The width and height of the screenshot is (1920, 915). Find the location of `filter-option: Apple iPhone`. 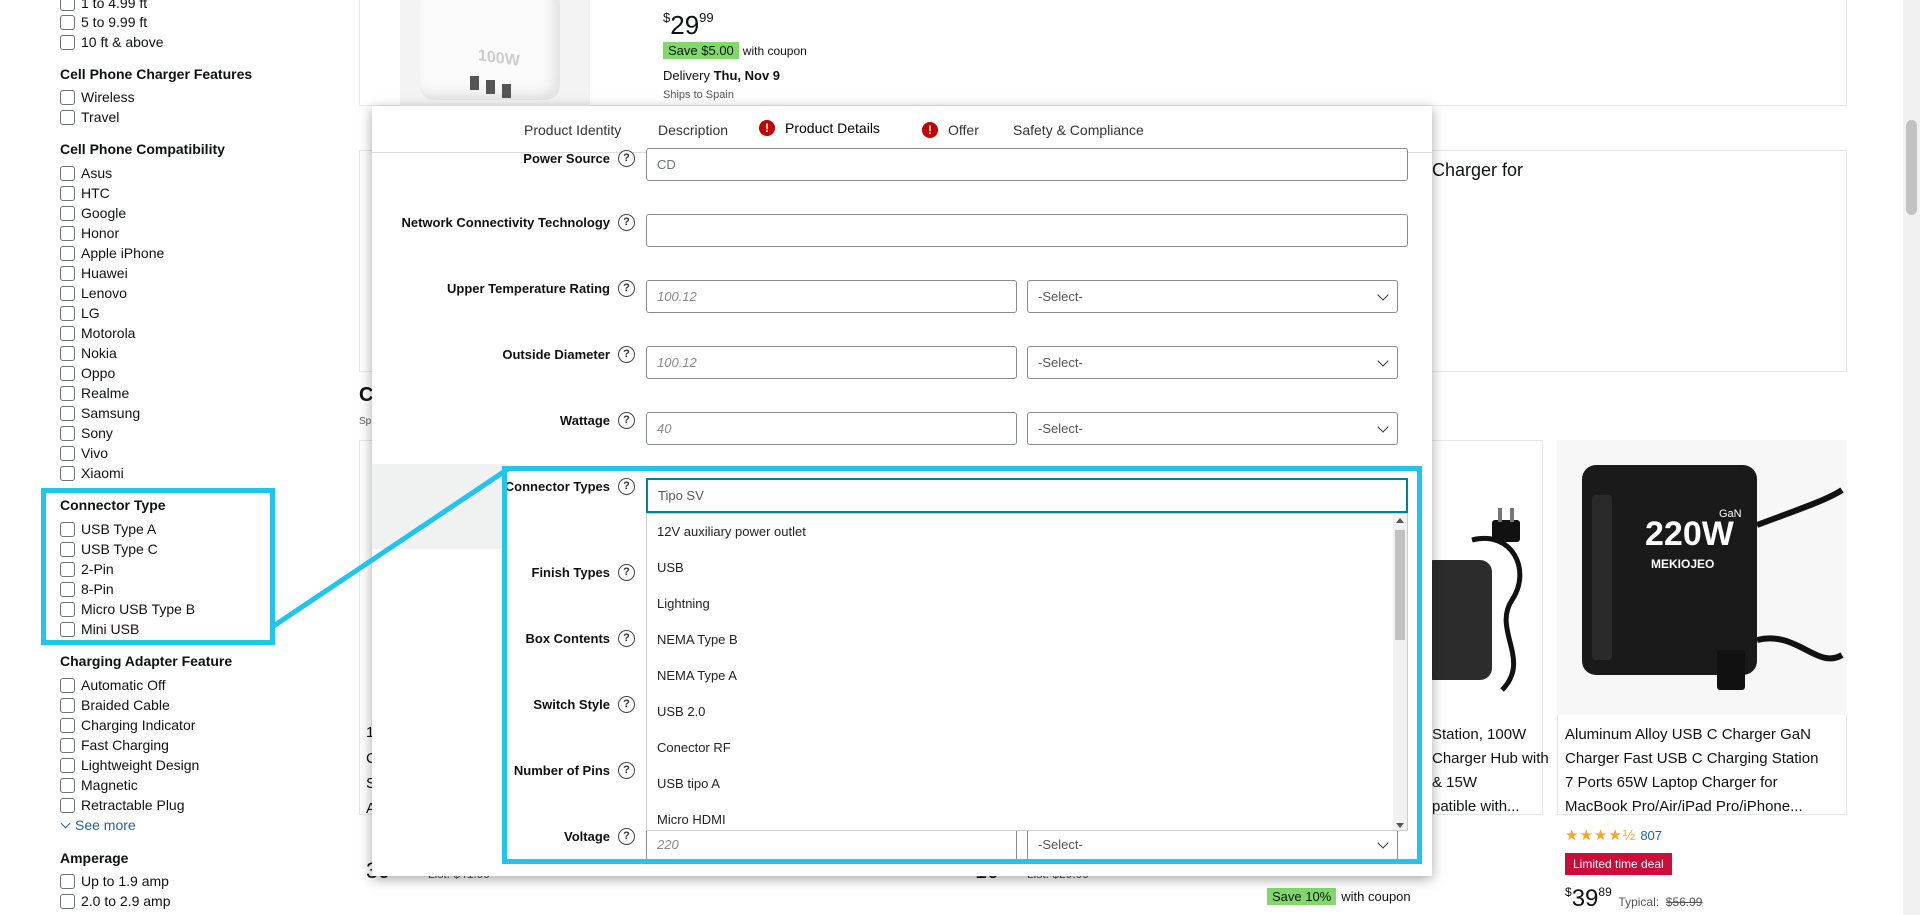

filter-option: Apple iPhone is located at coordinates (112, 253).